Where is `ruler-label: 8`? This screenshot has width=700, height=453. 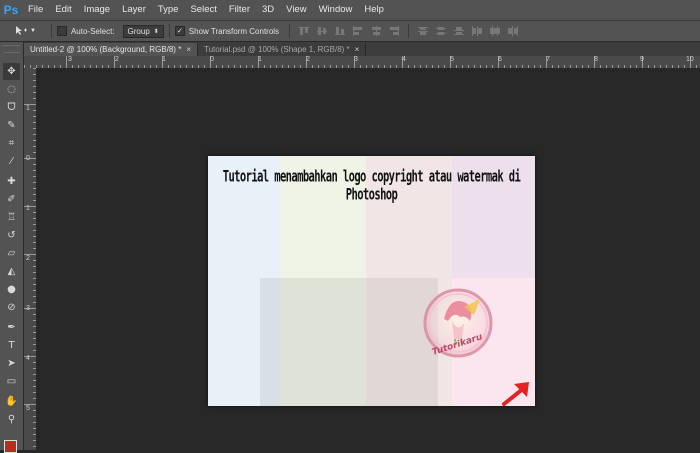
ruler-label: 8 is located at coordinates (596, 59).